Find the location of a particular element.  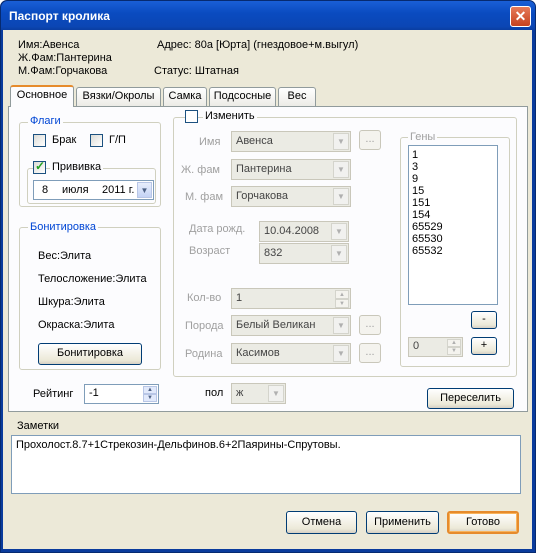

tab-label: Подсосные is located at coordinates (242, 96).